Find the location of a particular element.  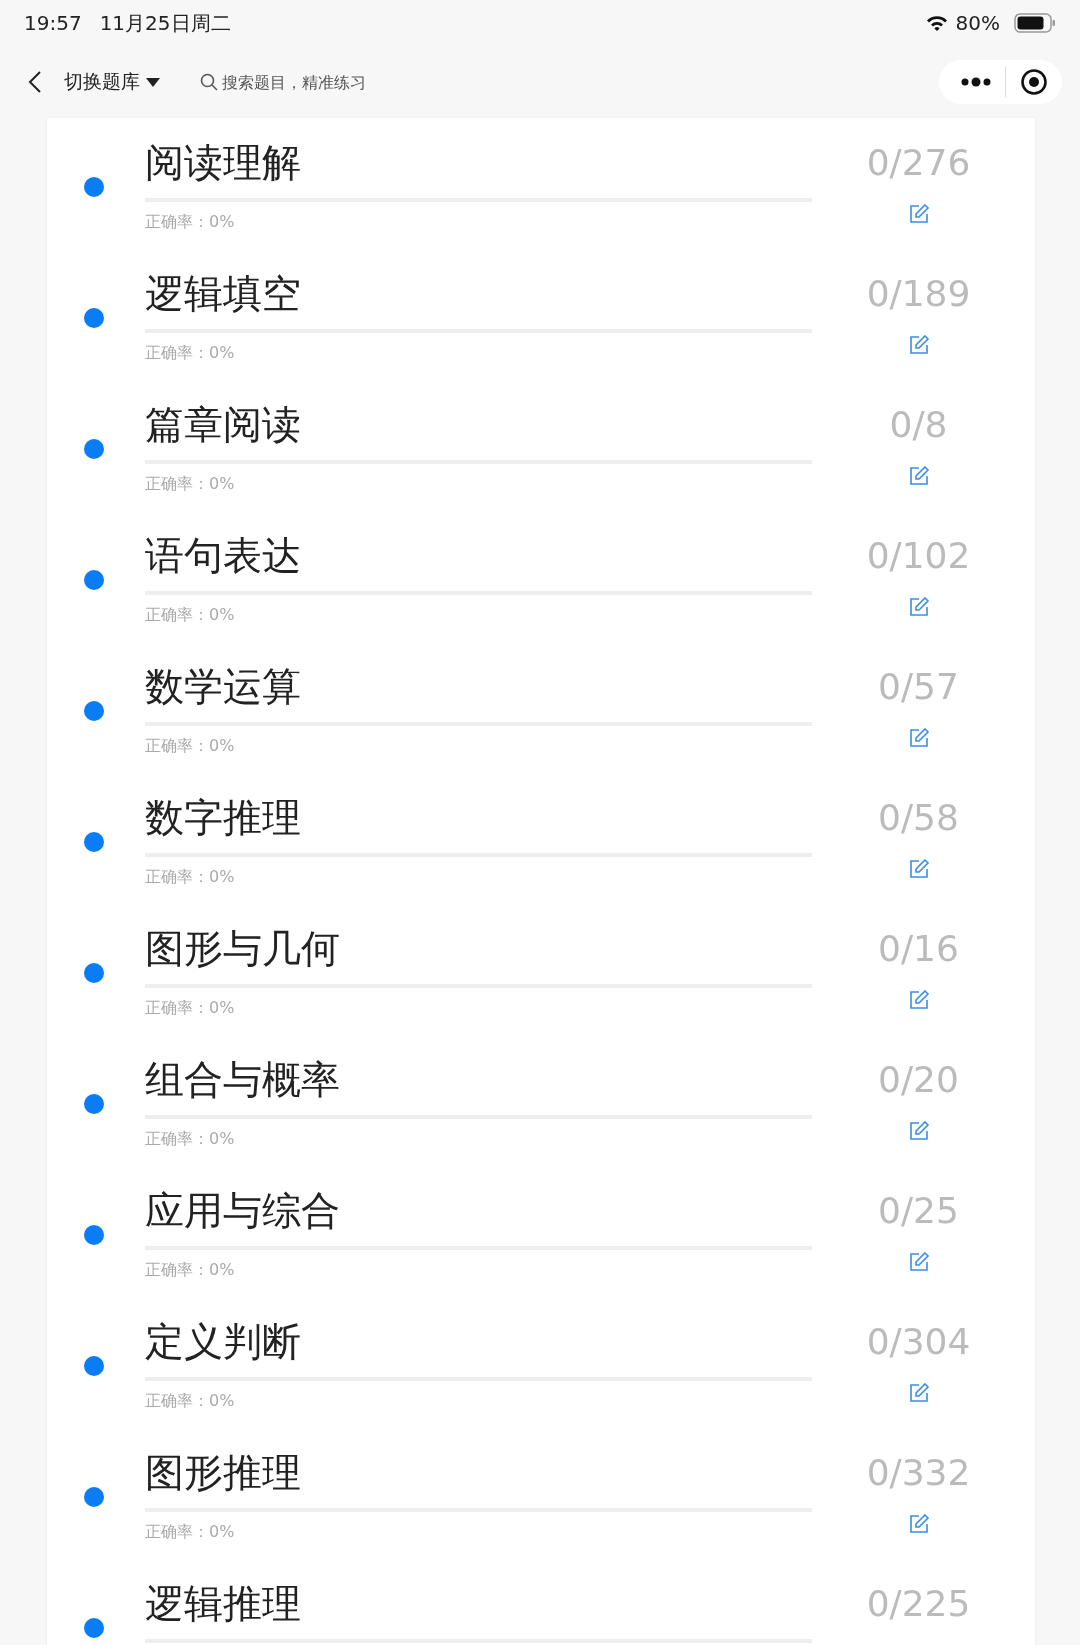

caret-icon is located at coordinates (153, 82).